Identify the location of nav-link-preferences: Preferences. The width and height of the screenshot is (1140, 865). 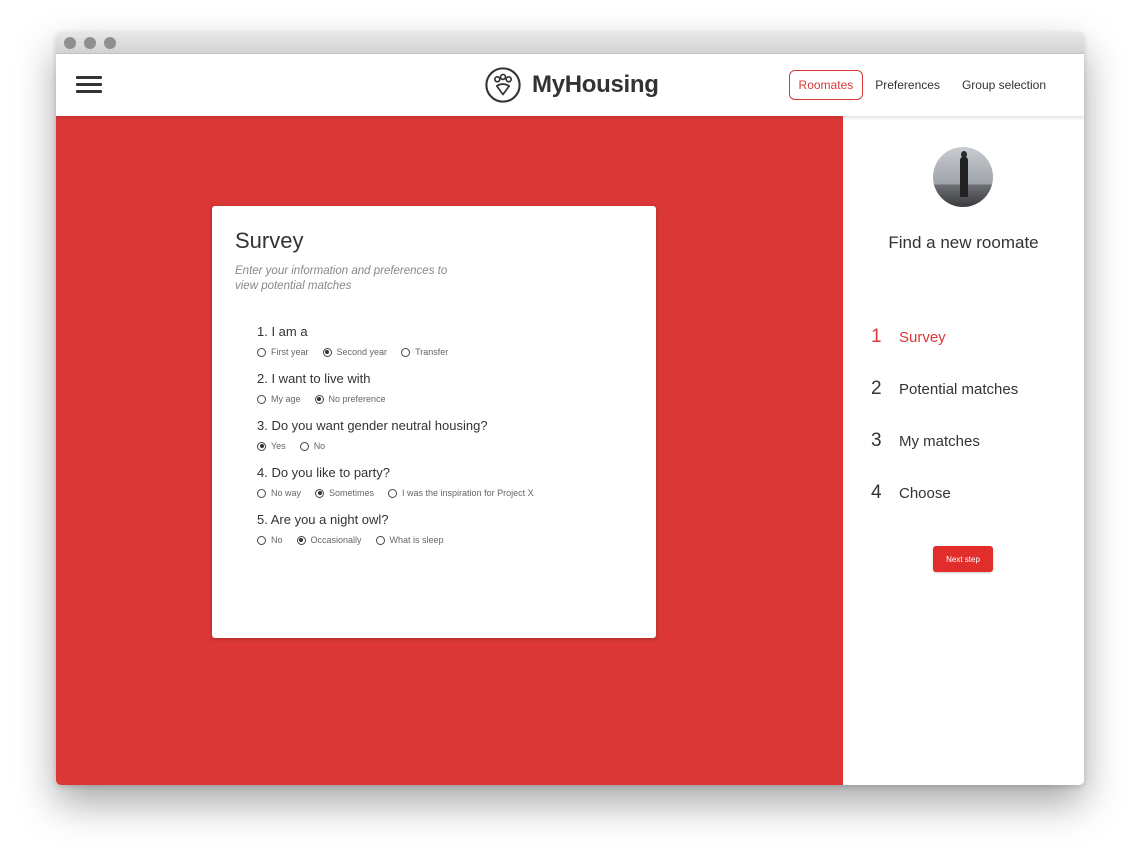
(907, 85).